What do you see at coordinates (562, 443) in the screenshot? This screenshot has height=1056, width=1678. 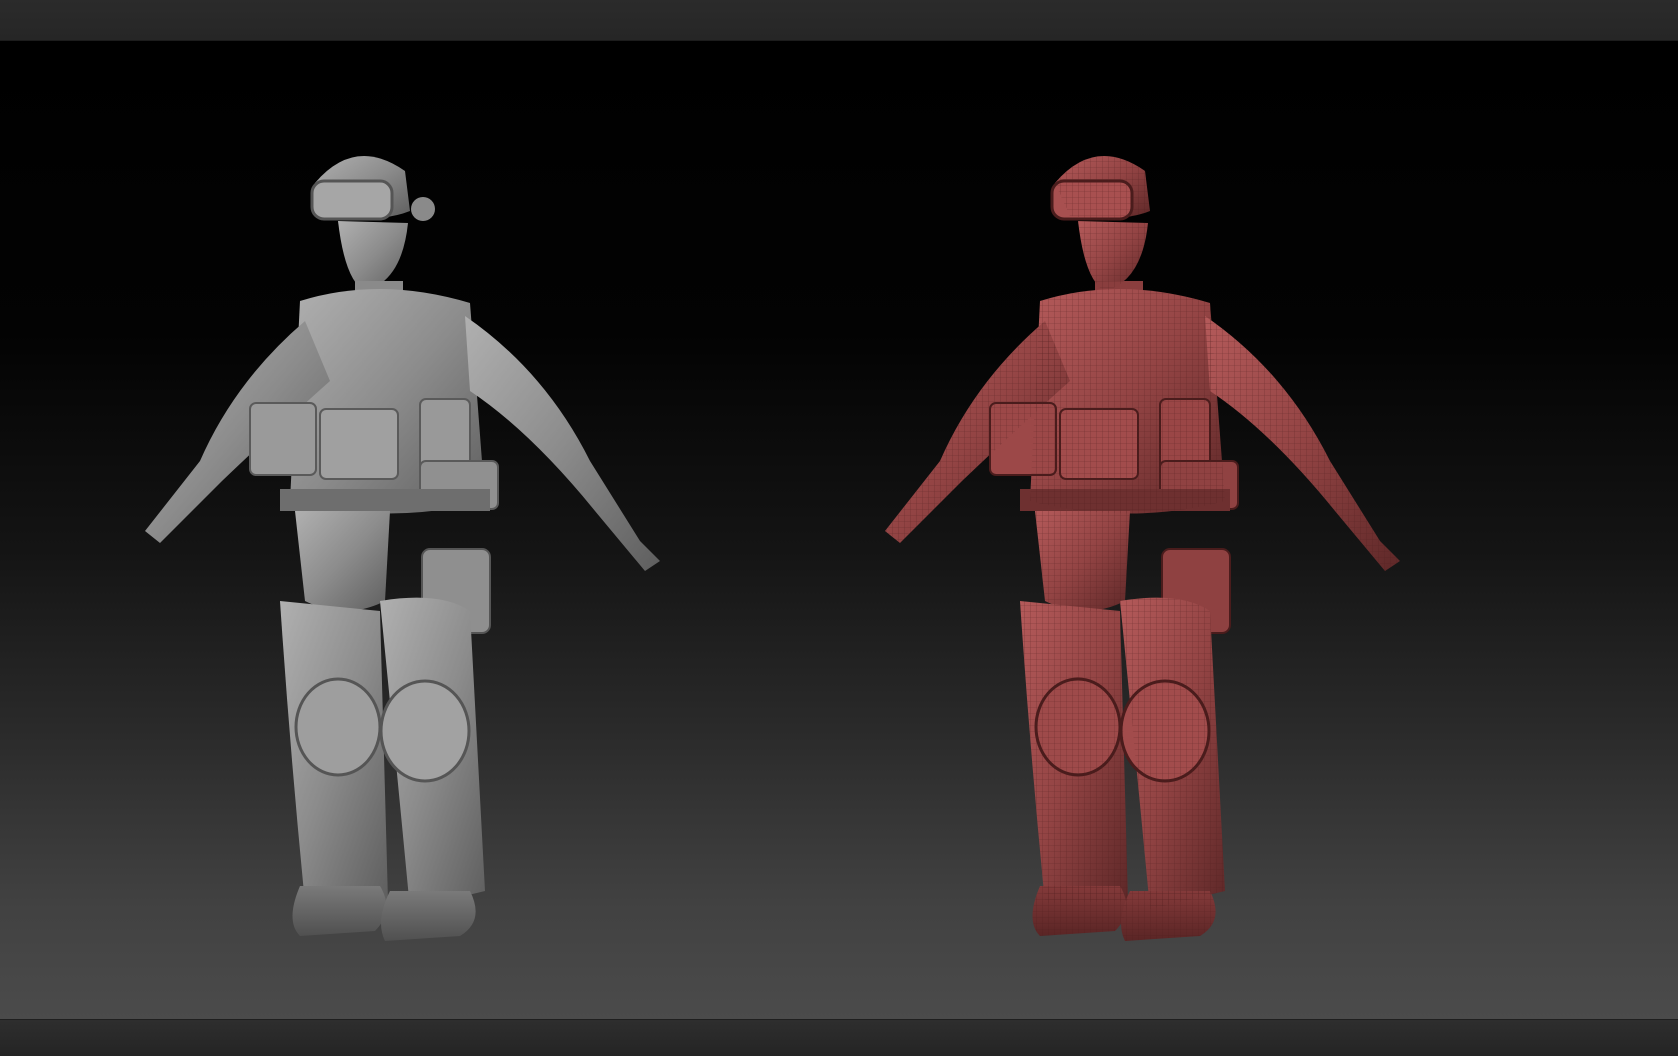 I see `arm-right` at bounding box center [562, 443].